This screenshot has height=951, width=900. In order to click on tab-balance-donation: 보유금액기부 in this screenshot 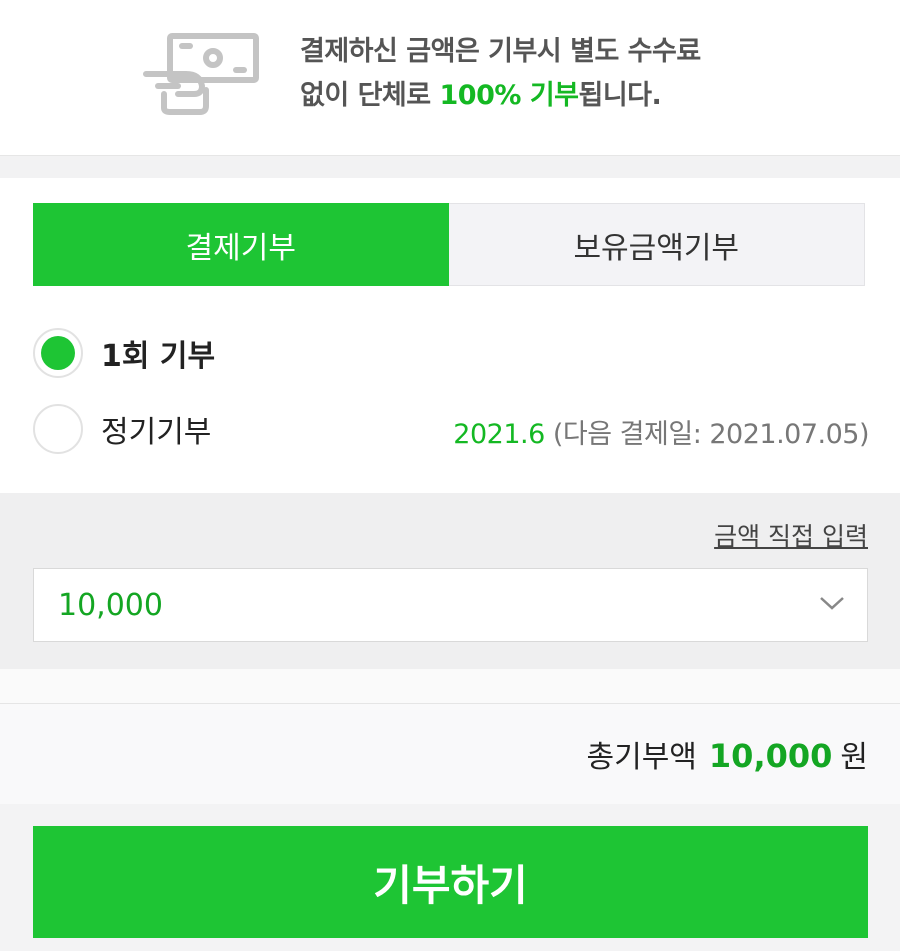, I will do `click(656, 244)`.